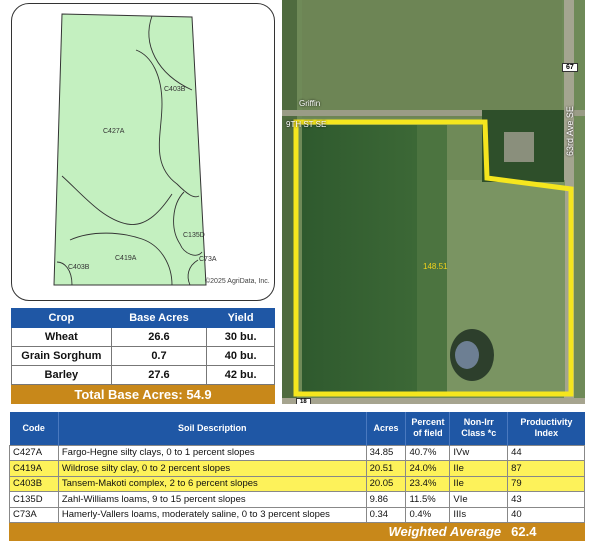 This screenshot has width=596, height=547. Describe the element at coordinates (34, 468) in the screenshot. I see `soil-code: C419A` at that location.